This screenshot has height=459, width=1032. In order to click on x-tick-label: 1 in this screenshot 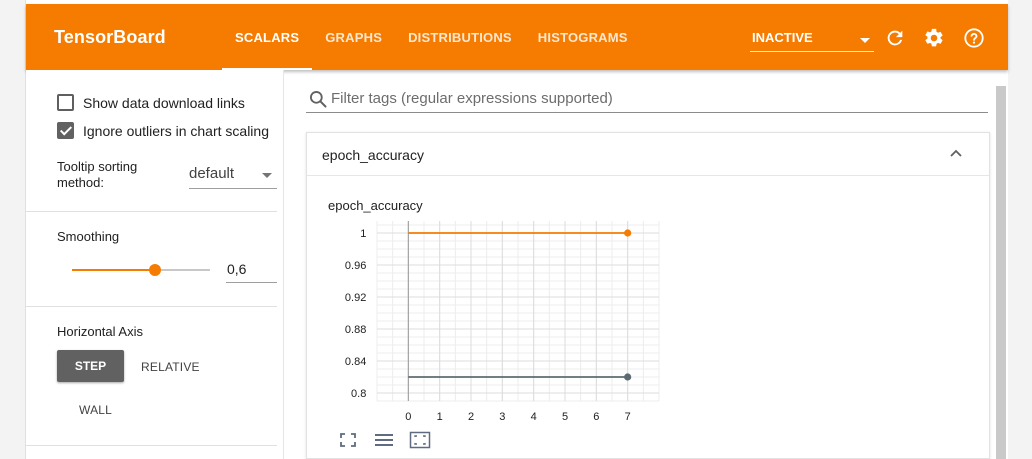, I will do `click(440, 417)`.